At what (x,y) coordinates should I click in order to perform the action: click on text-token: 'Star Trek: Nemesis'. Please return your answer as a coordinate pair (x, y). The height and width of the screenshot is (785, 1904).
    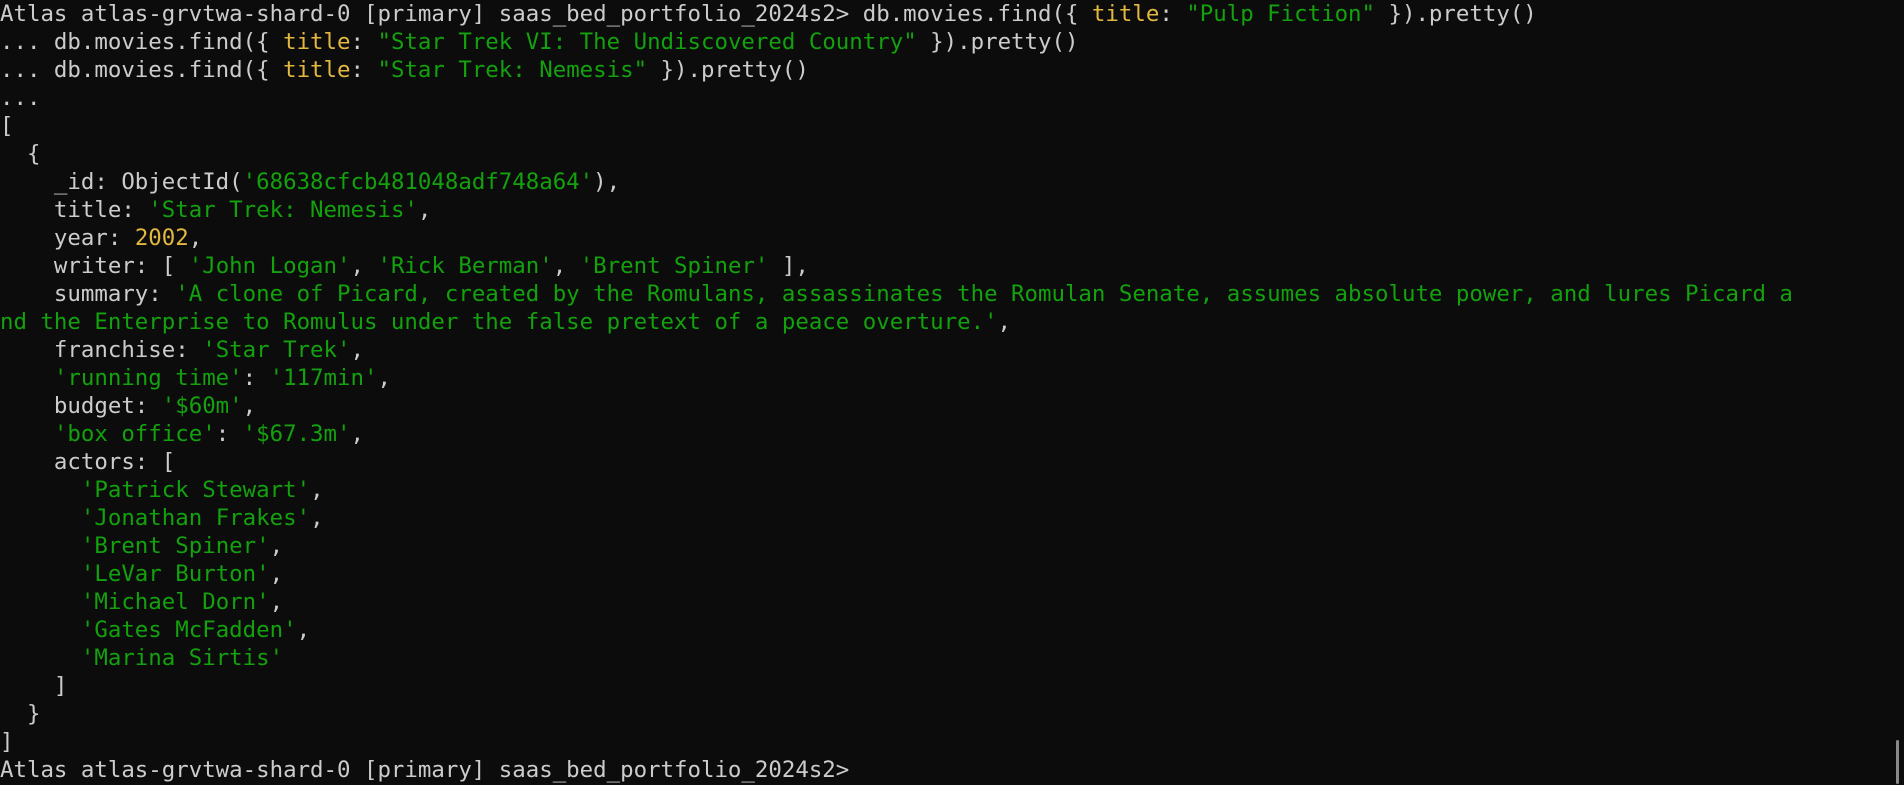
    Looking at the image, I should click on (283, 210).